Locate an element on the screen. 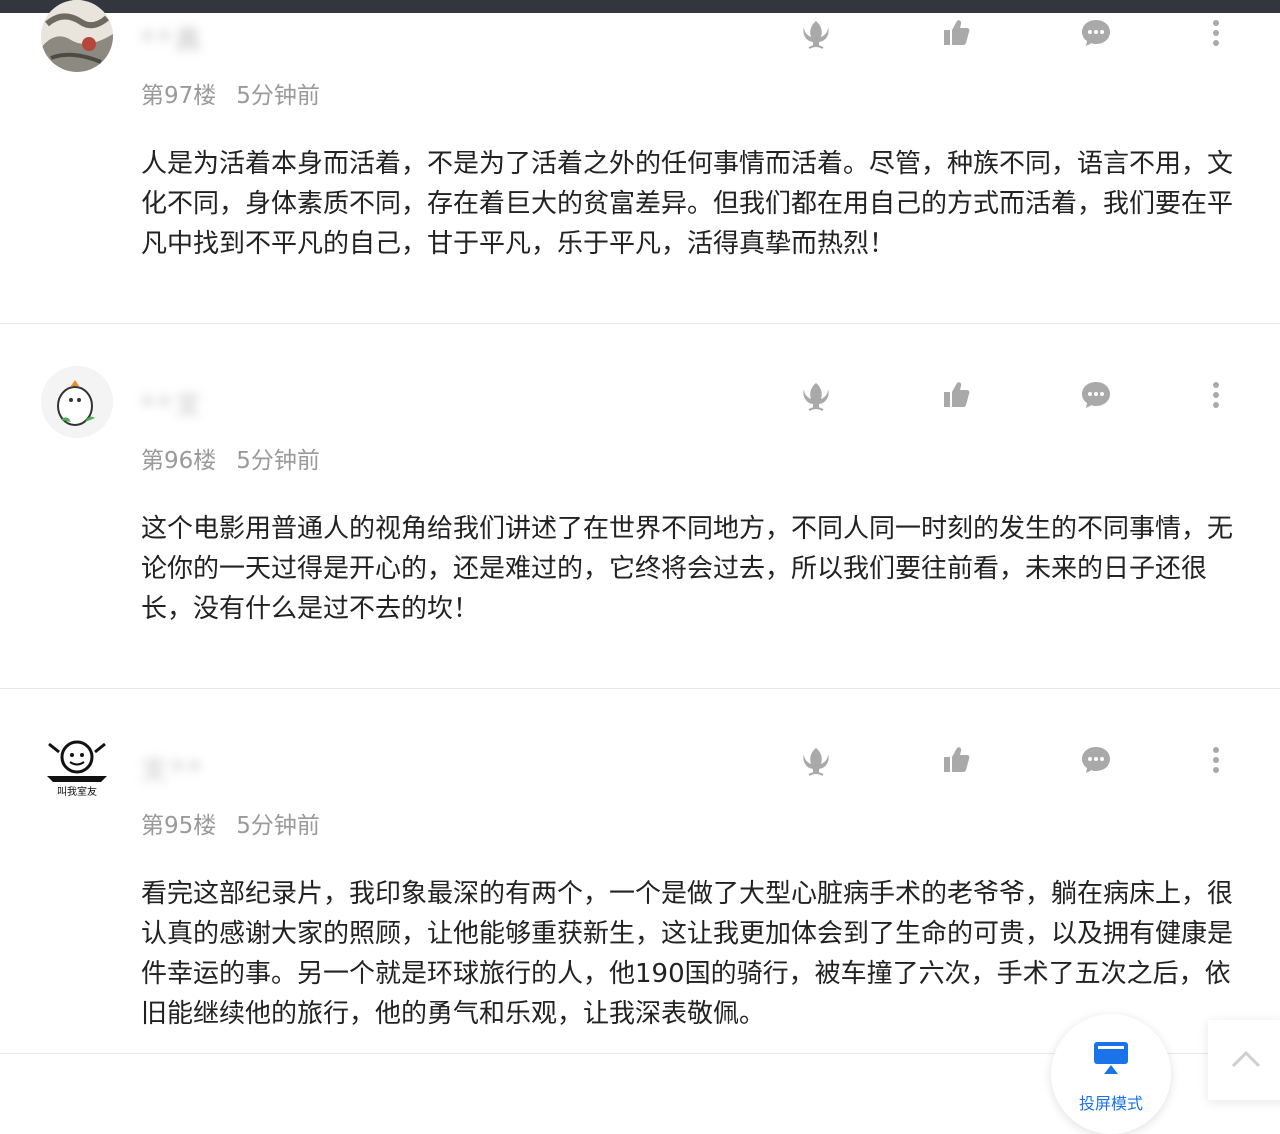 The image size is (1280, 1134). floor-number: 第95楼 is located at coordinates (179, 826).